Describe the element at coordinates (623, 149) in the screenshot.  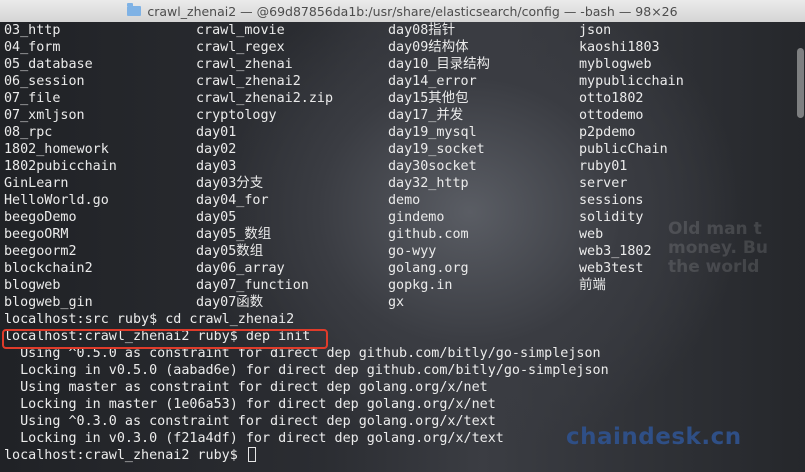
I see `listing-entry: publicChain` at that location.